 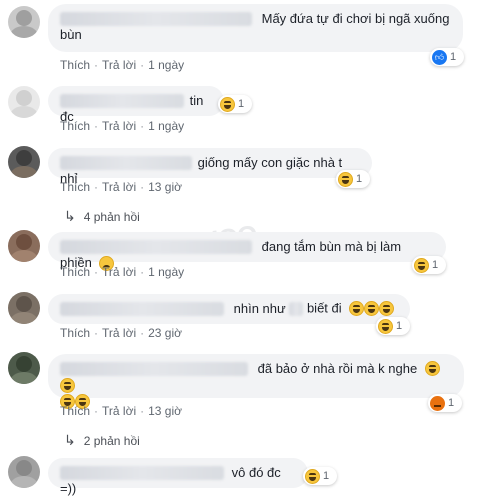 I want to click on comment-bubble: vô đó đc =)), so click(x=178, y=477).